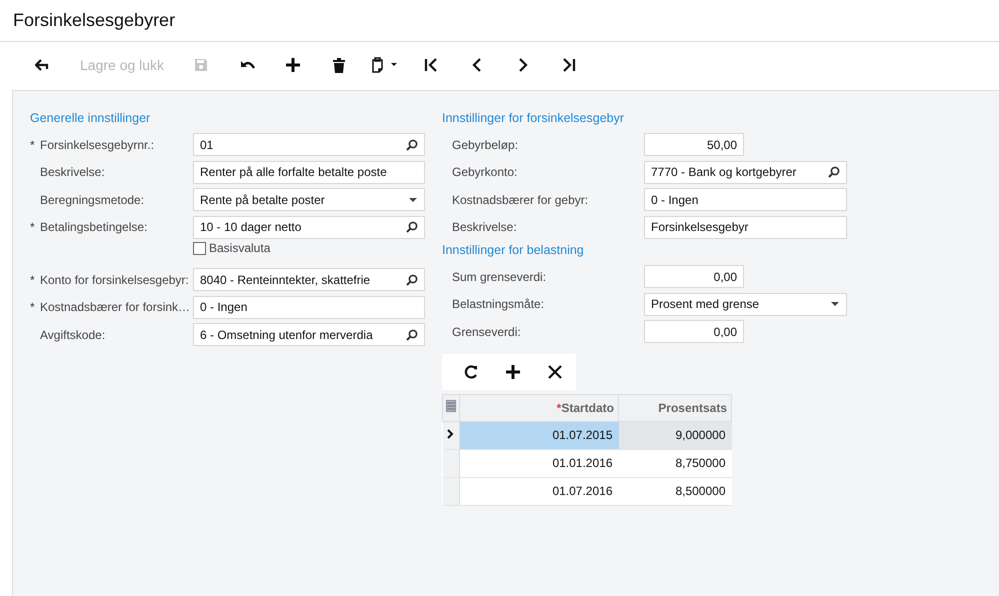  I want to click on field-label: Betalingsbetingelse:, so click(94, 227).